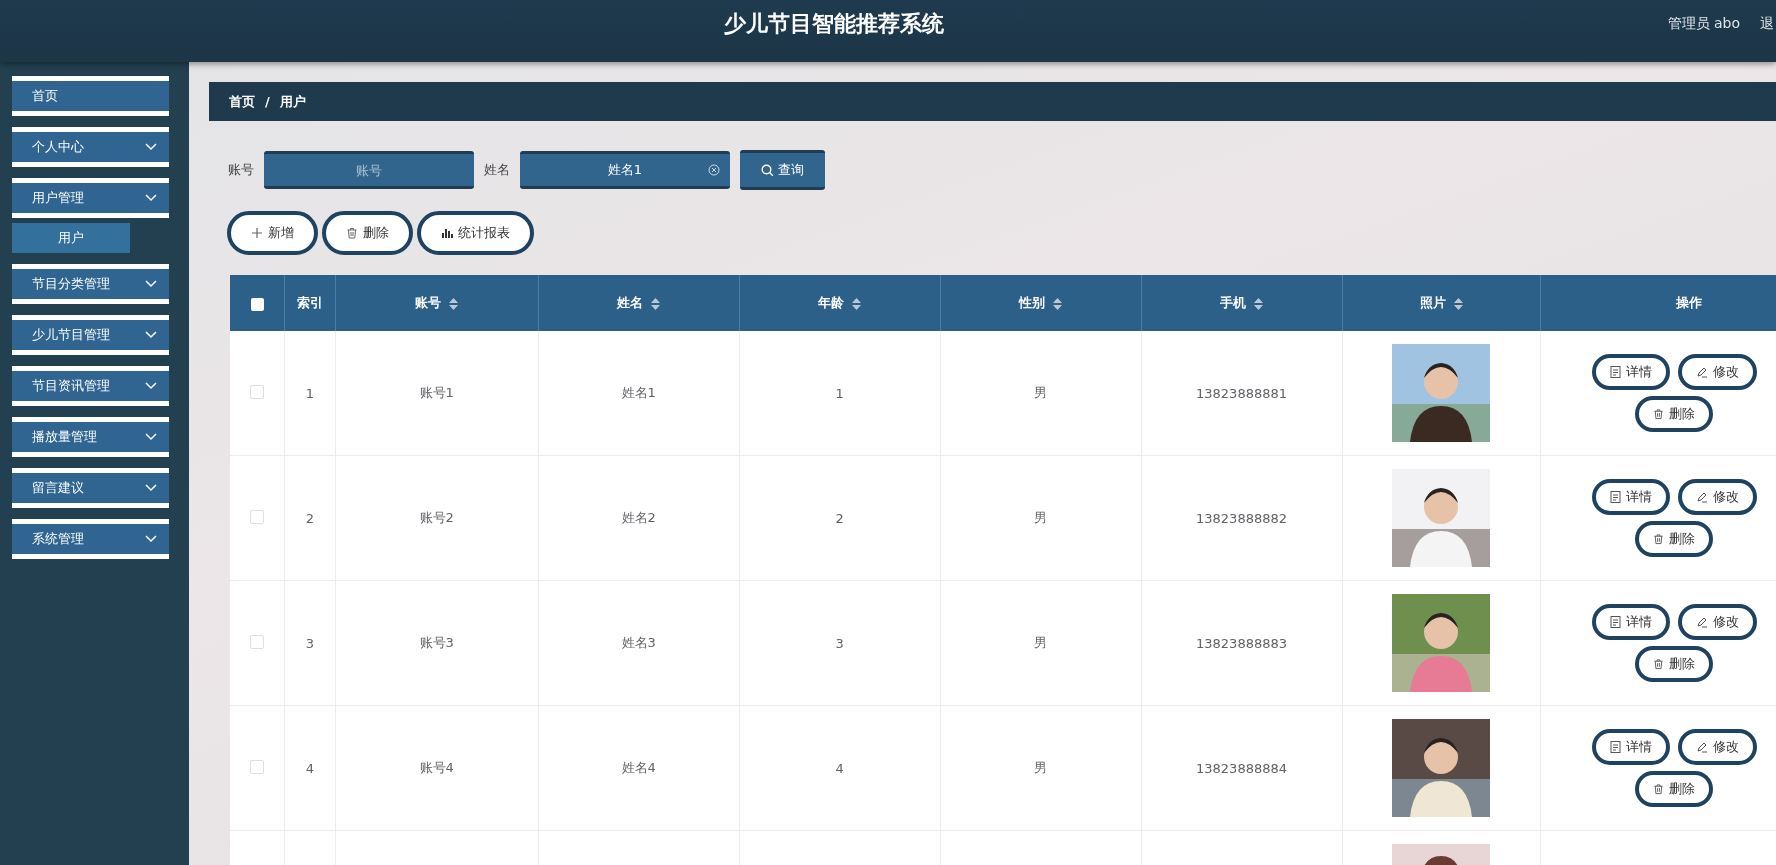 The height and width of the screenshot is (865, 1776). Describe the element at coordinates (90, 96) in the screenshot. I see `menu-item: 首页` at that location.